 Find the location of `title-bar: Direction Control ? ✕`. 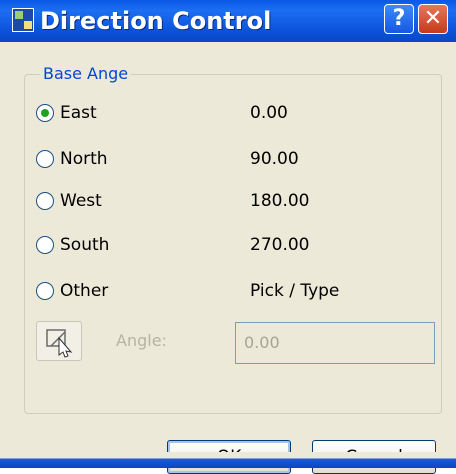

title-bar: Direction Control ? ✕ is located at coordinates (228, 21).